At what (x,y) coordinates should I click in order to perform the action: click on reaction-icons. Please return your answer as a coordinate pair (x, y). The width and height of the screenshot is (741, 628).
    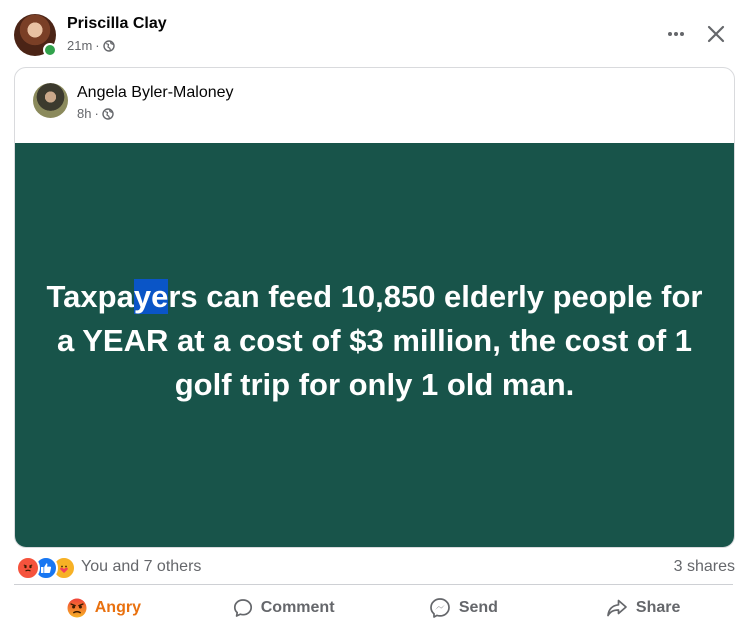
    Looking at the image, I should click on (46, 568).